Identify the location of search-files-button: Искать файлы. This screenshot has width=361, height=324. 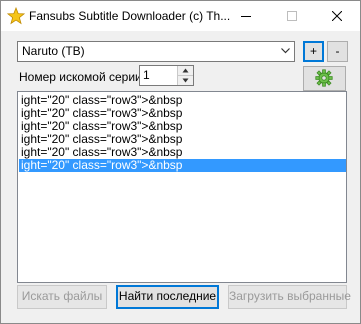
(62, 297).